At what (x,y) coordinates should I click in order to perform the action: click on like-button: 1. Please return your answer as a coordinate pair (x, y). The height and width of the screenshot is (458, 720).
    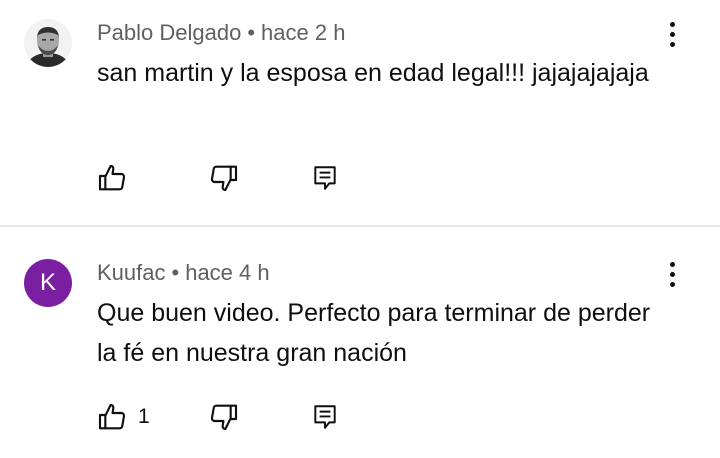
    Looking at the image, I should click on (123, 417).